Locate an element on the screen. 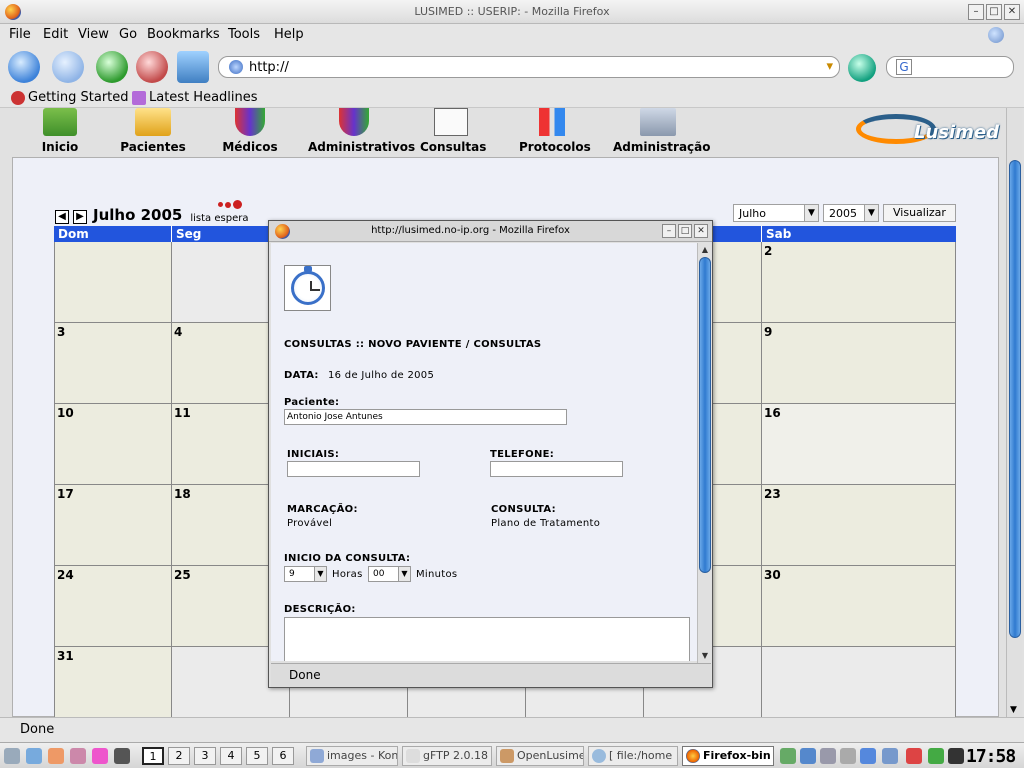  tray-k-icon is located at coordinates (848, 756).